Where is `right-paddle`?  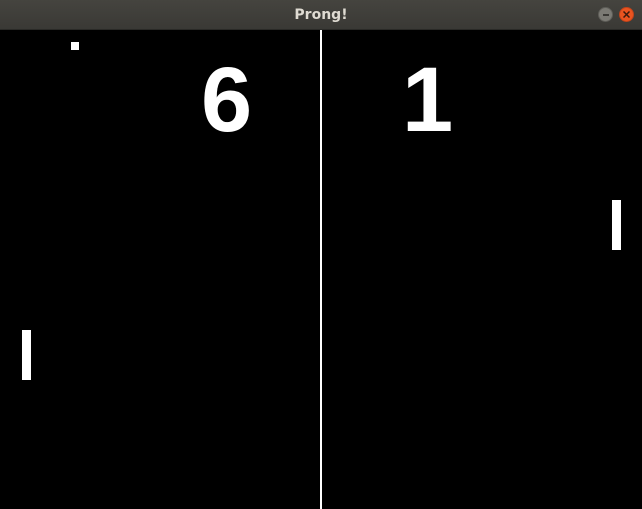 right-paddle is located at coordinates (616, 225).